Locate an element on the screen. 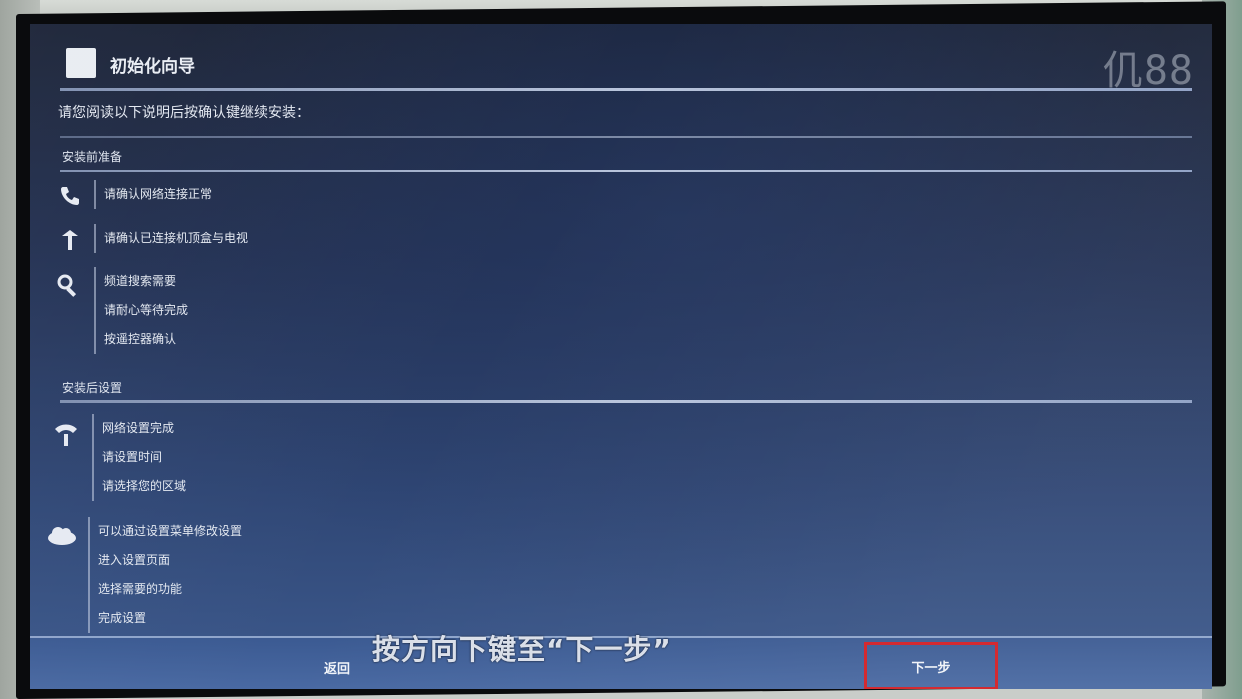  list-item-settings-done: 网络设置完成 请设置时间 请选择您的区域 is located at coordinates (139, 457).